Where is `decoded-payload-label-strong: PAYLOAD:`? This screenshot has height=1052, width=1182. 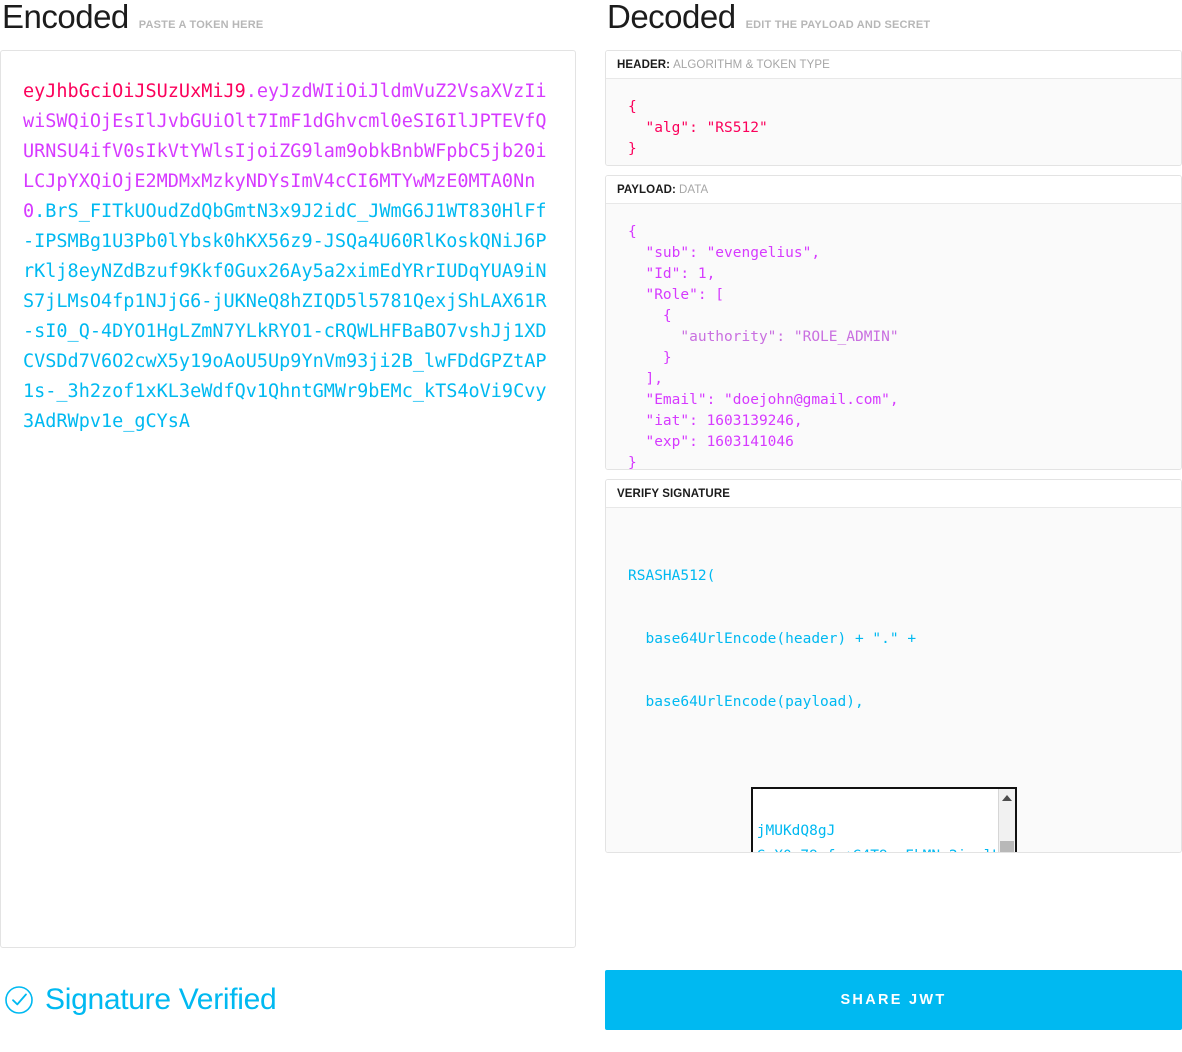 decoded-payload-label-strong: PAYLOAD: is located at coordinates (646, 190).